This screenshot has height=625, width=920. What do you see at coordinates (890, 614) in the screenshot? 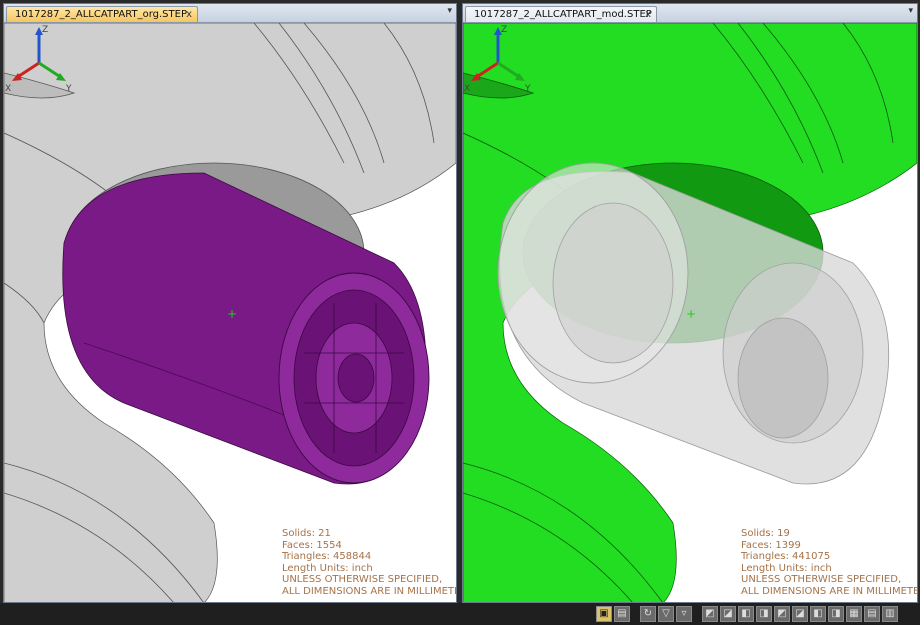
I see `box-icon: ▥` at bounding box center [890, 614].